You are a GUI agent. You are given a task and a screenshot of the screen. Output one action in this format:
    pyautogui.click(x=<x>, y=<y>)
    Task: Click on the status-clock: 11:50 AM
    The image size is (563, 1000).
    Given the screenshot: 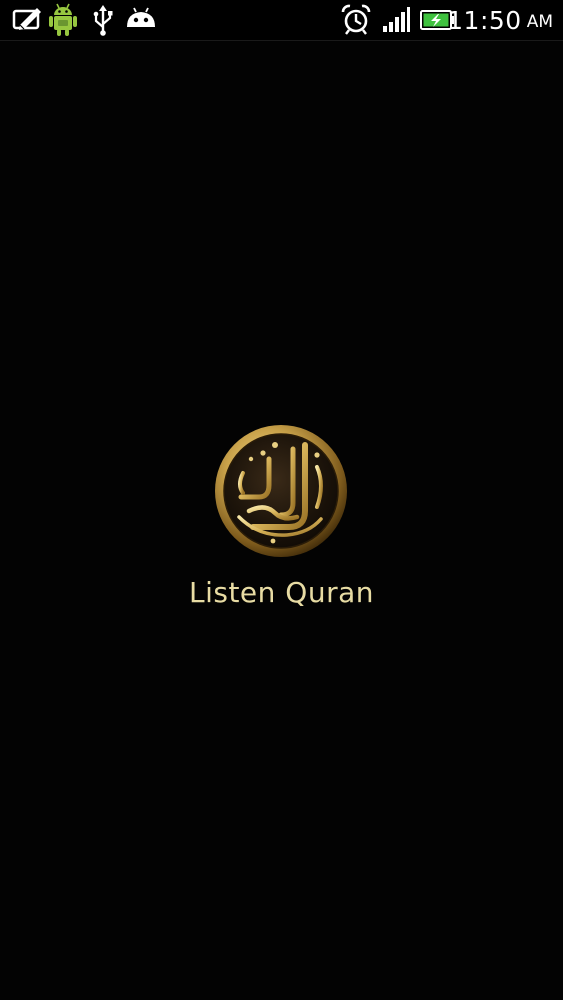 What is the action you would take?
    pyautogui.click(x=500, y=20)
    